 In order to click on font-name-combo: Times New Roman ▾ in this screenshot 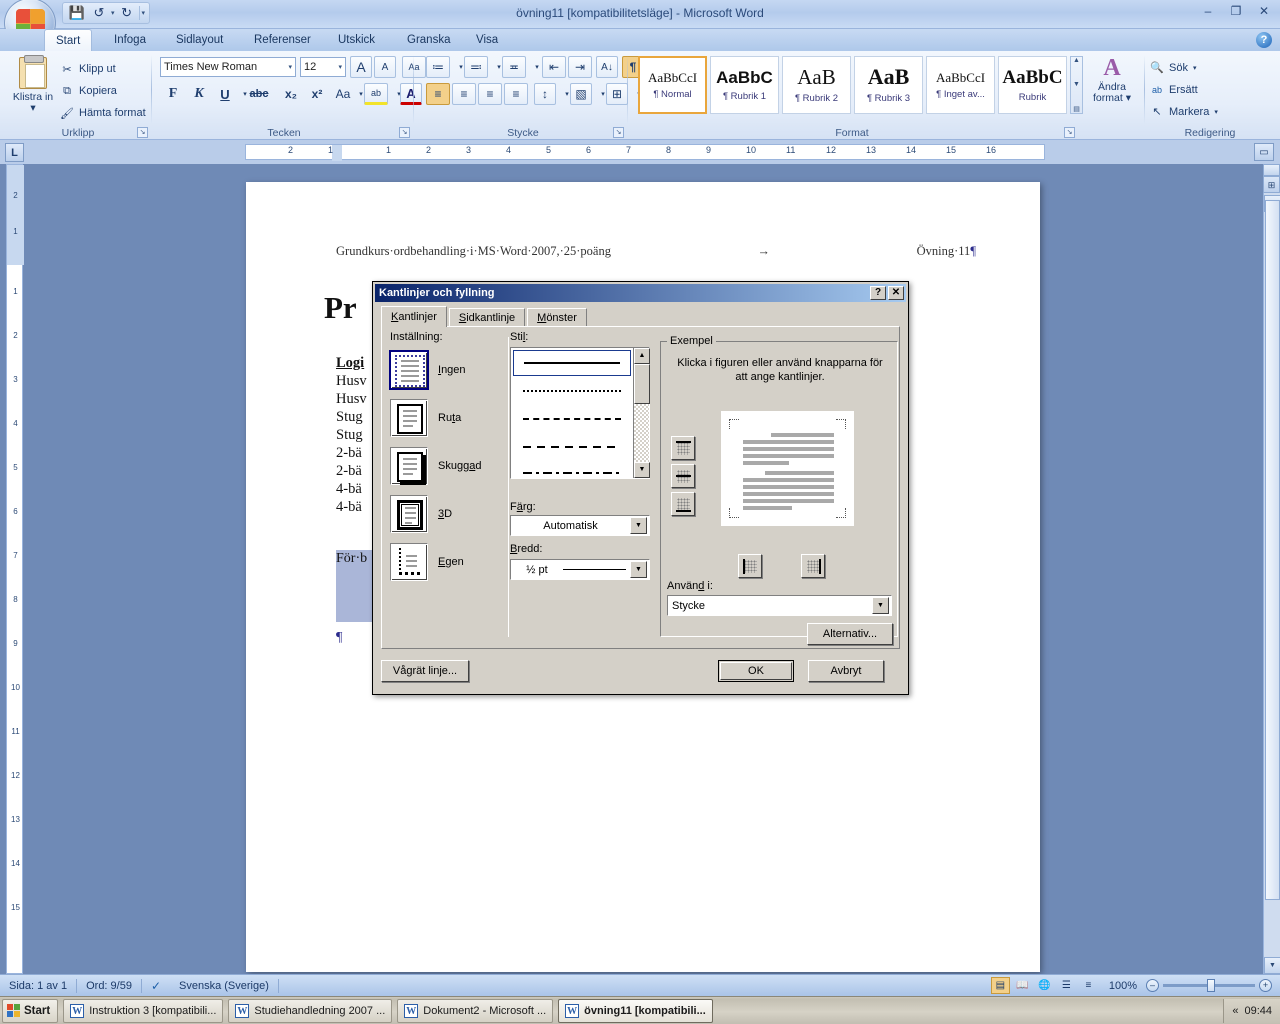, I will do `click(228, 67)`.